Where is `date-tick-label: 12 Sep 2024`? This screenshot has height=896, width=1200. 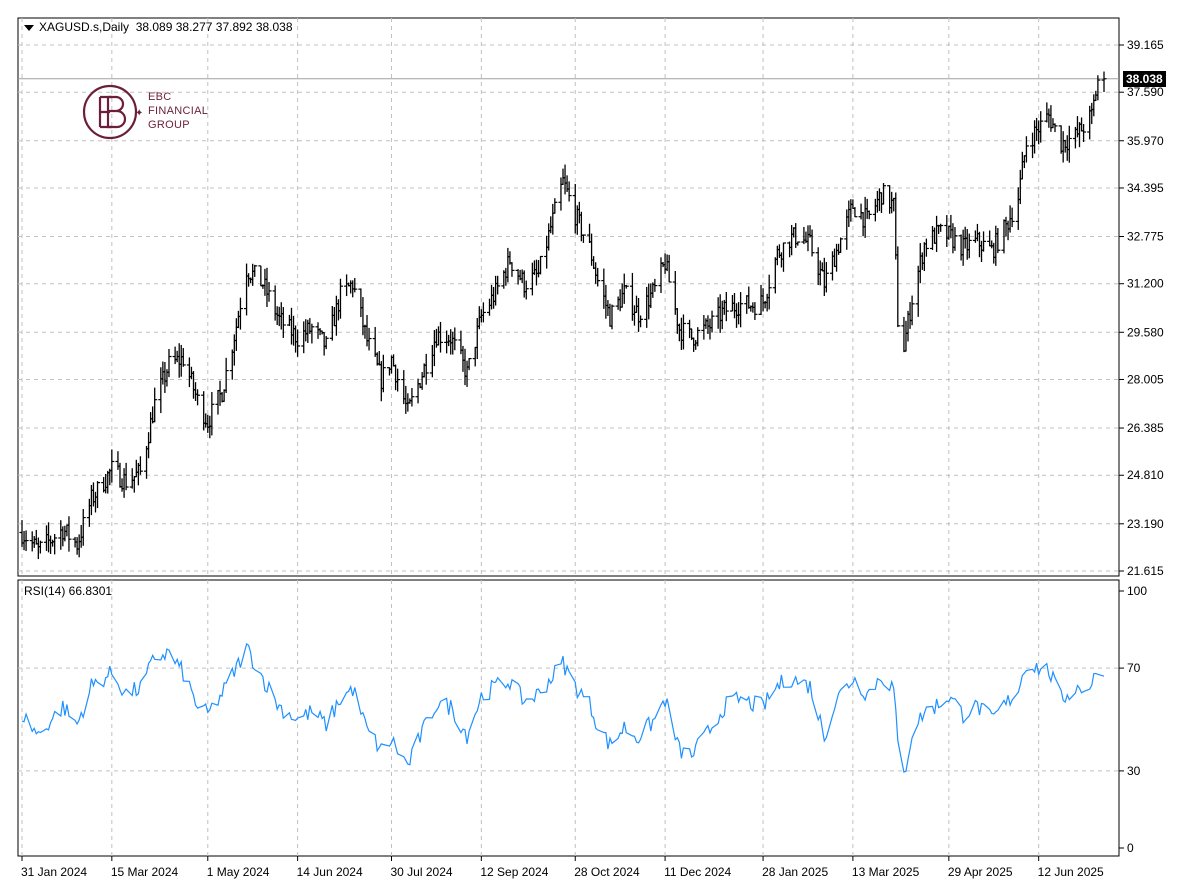 date-tick-label: 12 Sep 2024 is located at coordinates (514, 872).